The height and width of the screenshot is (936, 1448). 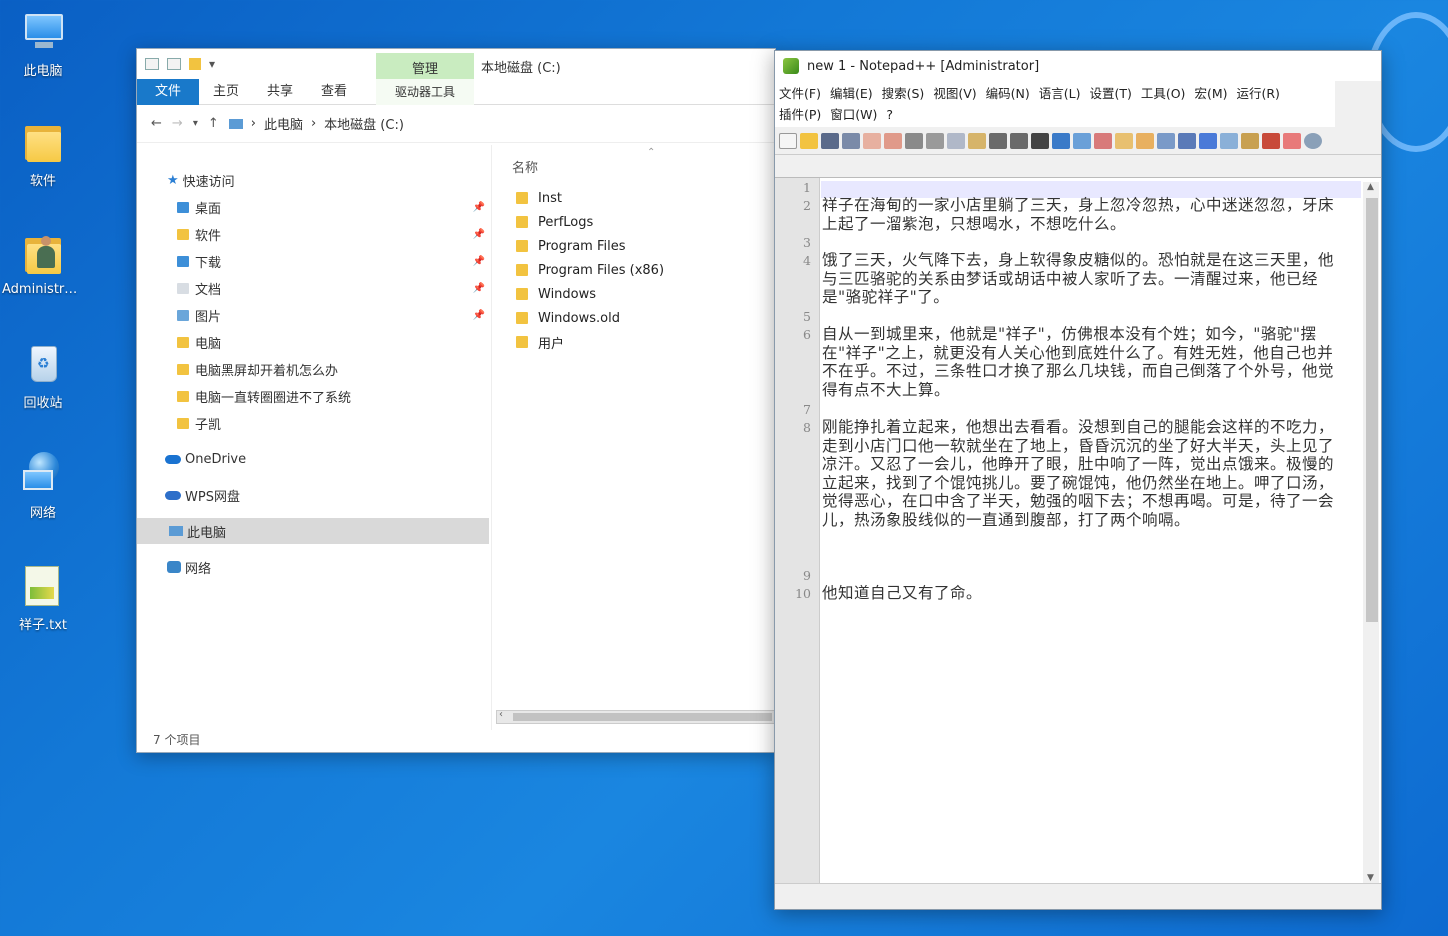 I want to click on desktop-icon-network: 网络, so click(x=43, y=485).